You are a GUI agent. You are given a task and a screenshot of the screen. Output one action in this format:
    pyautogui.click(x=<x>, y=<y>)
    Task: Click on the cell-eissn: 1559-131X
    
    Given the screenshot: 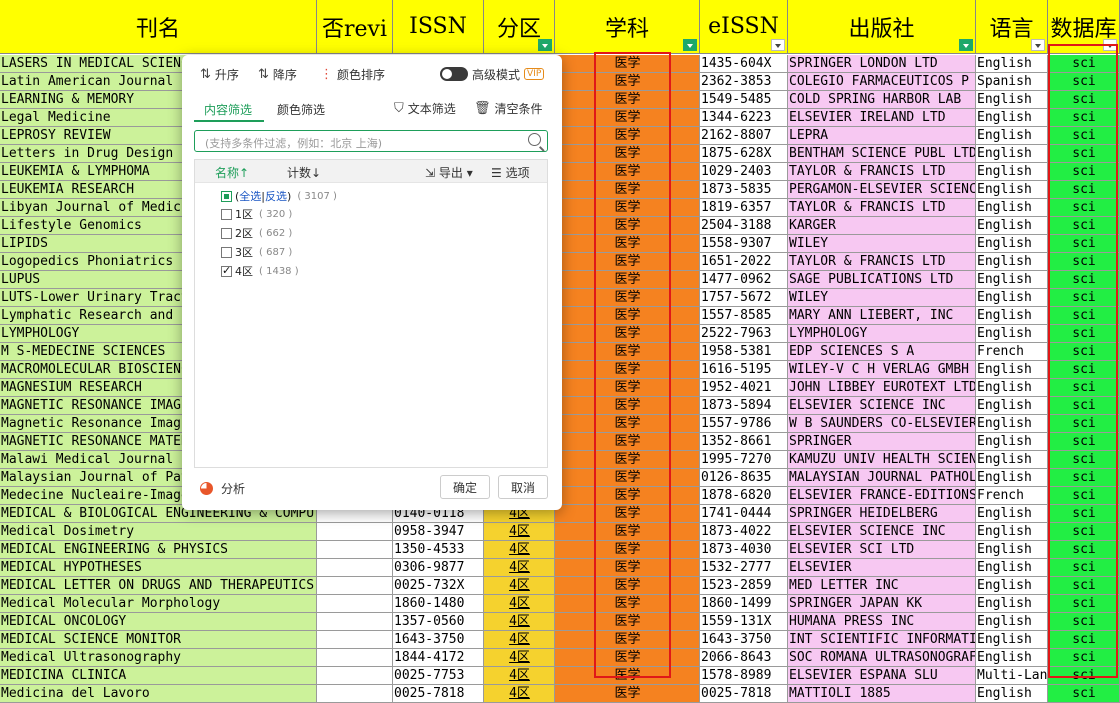 What is the action you would take?
    pyautogui.click(x=744, y=622)
    